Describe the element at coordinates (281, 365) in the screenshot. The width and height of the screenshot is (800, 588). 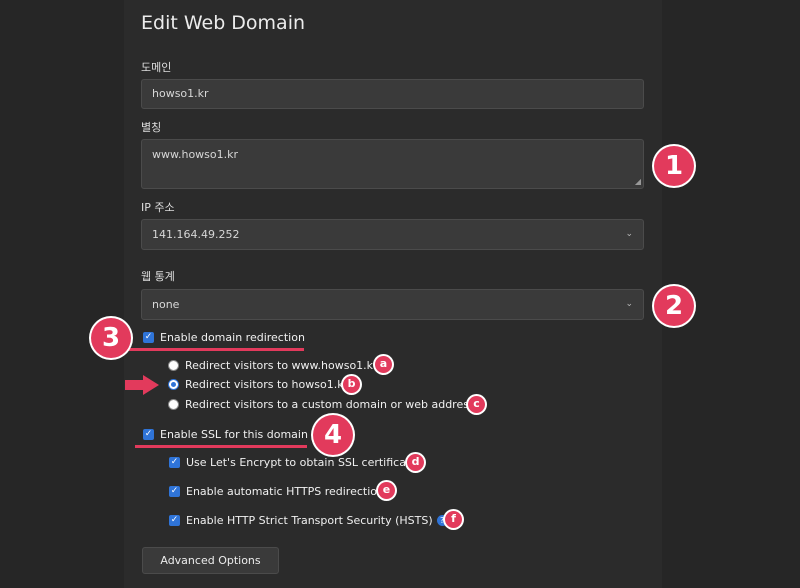
I see `redirect-option-label: Redirect visitors to www.howso1.kr` at that location.